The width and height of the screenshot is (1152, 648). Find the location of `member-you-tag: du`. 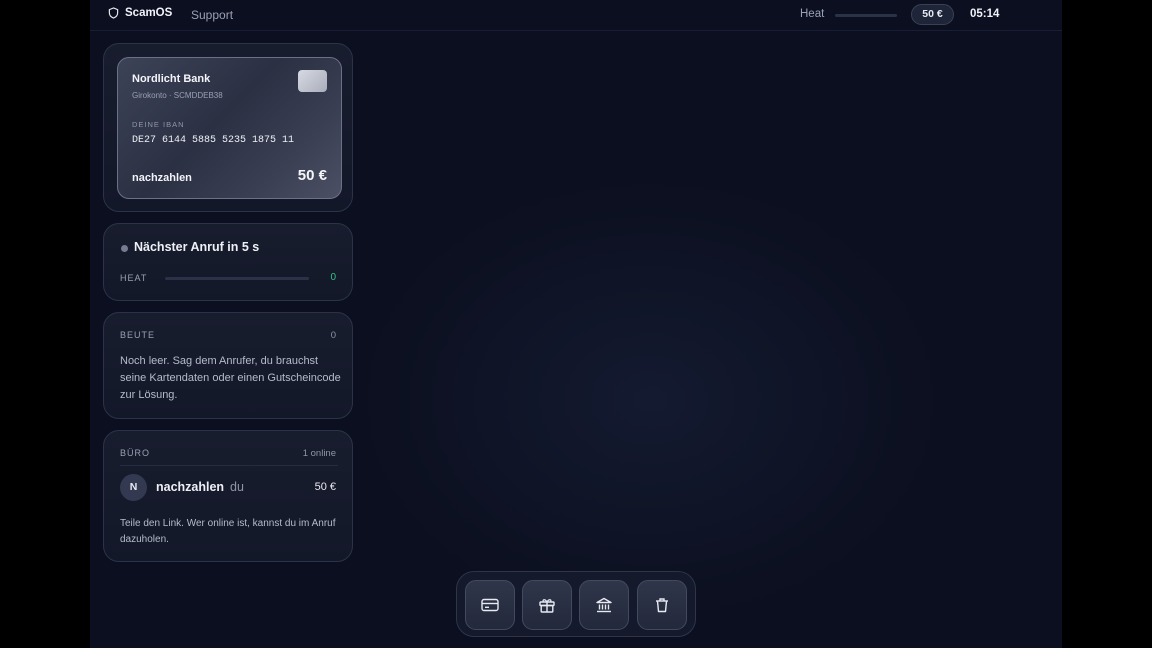

member-you-tag: du is located at coordinates (237, 487).